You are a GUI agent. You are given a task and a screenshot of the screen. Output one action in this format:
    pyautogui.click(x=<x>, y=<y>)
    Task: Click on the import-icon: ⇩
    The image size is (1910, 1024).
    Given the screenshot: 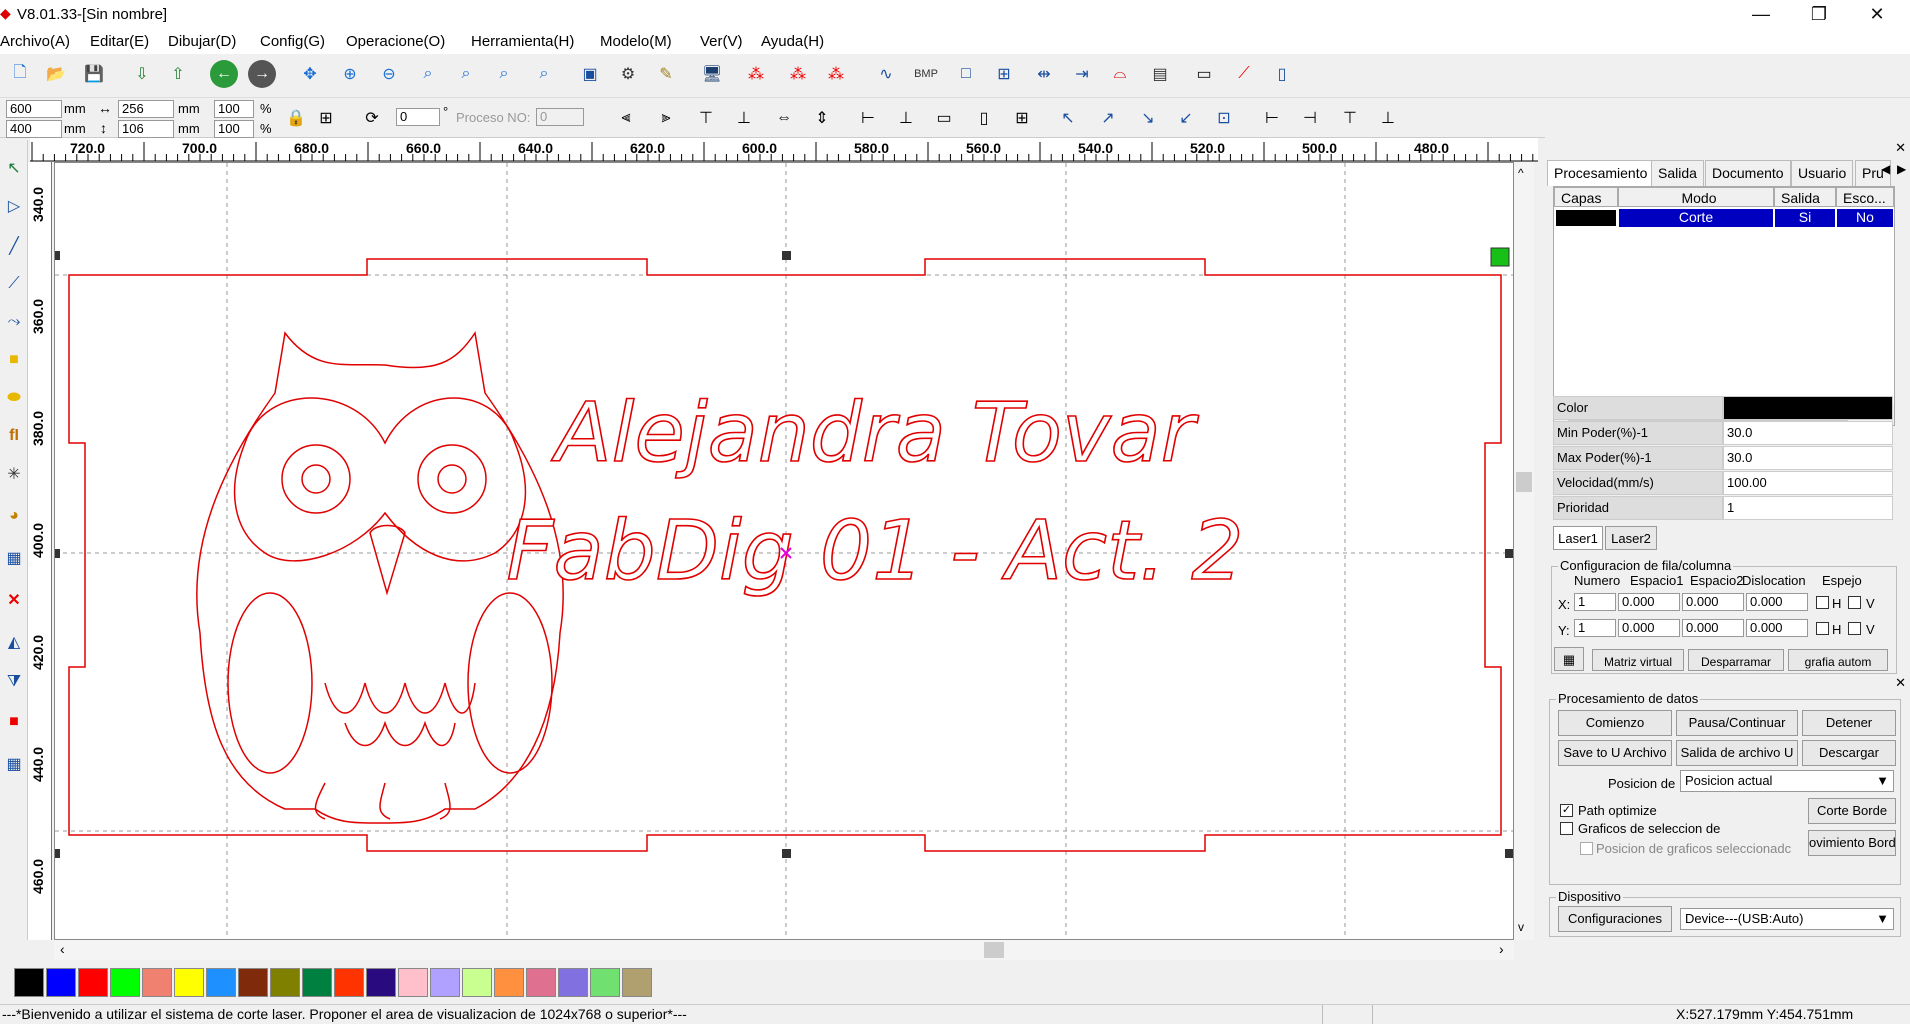 What is the action you would take?
    pyautogui.click(x=142, y=74)
    